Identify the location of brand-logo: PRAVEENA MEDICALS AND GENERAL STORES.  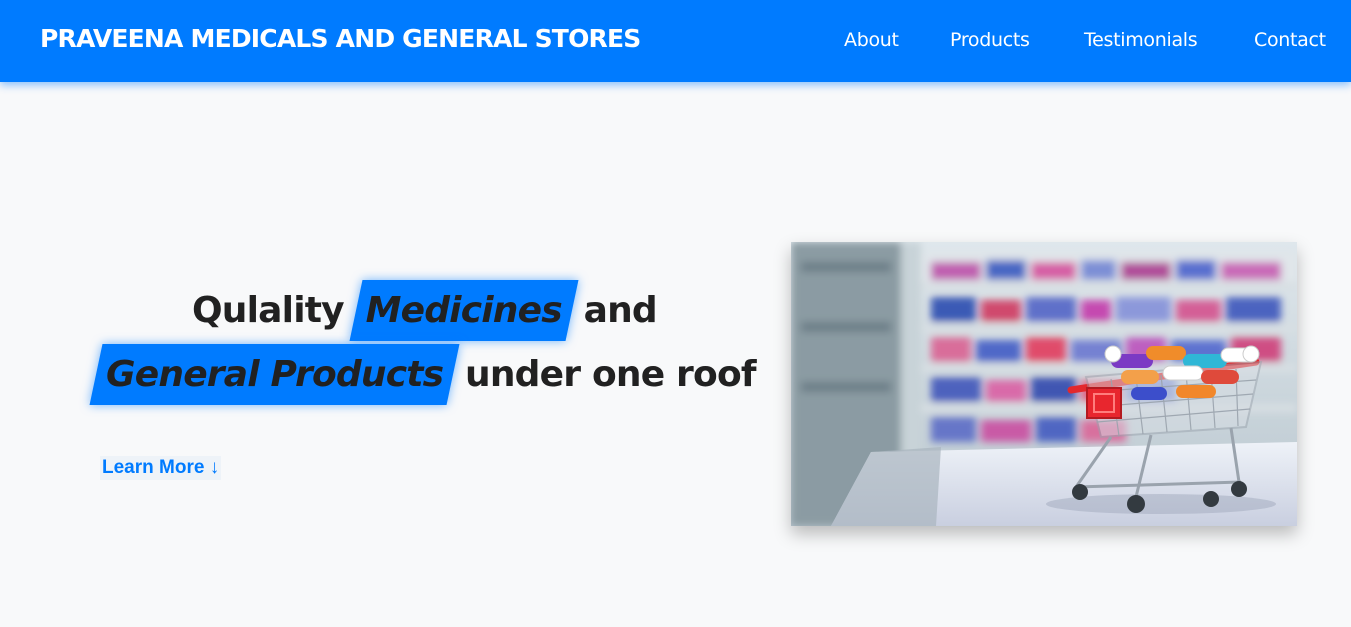
(340, 38).